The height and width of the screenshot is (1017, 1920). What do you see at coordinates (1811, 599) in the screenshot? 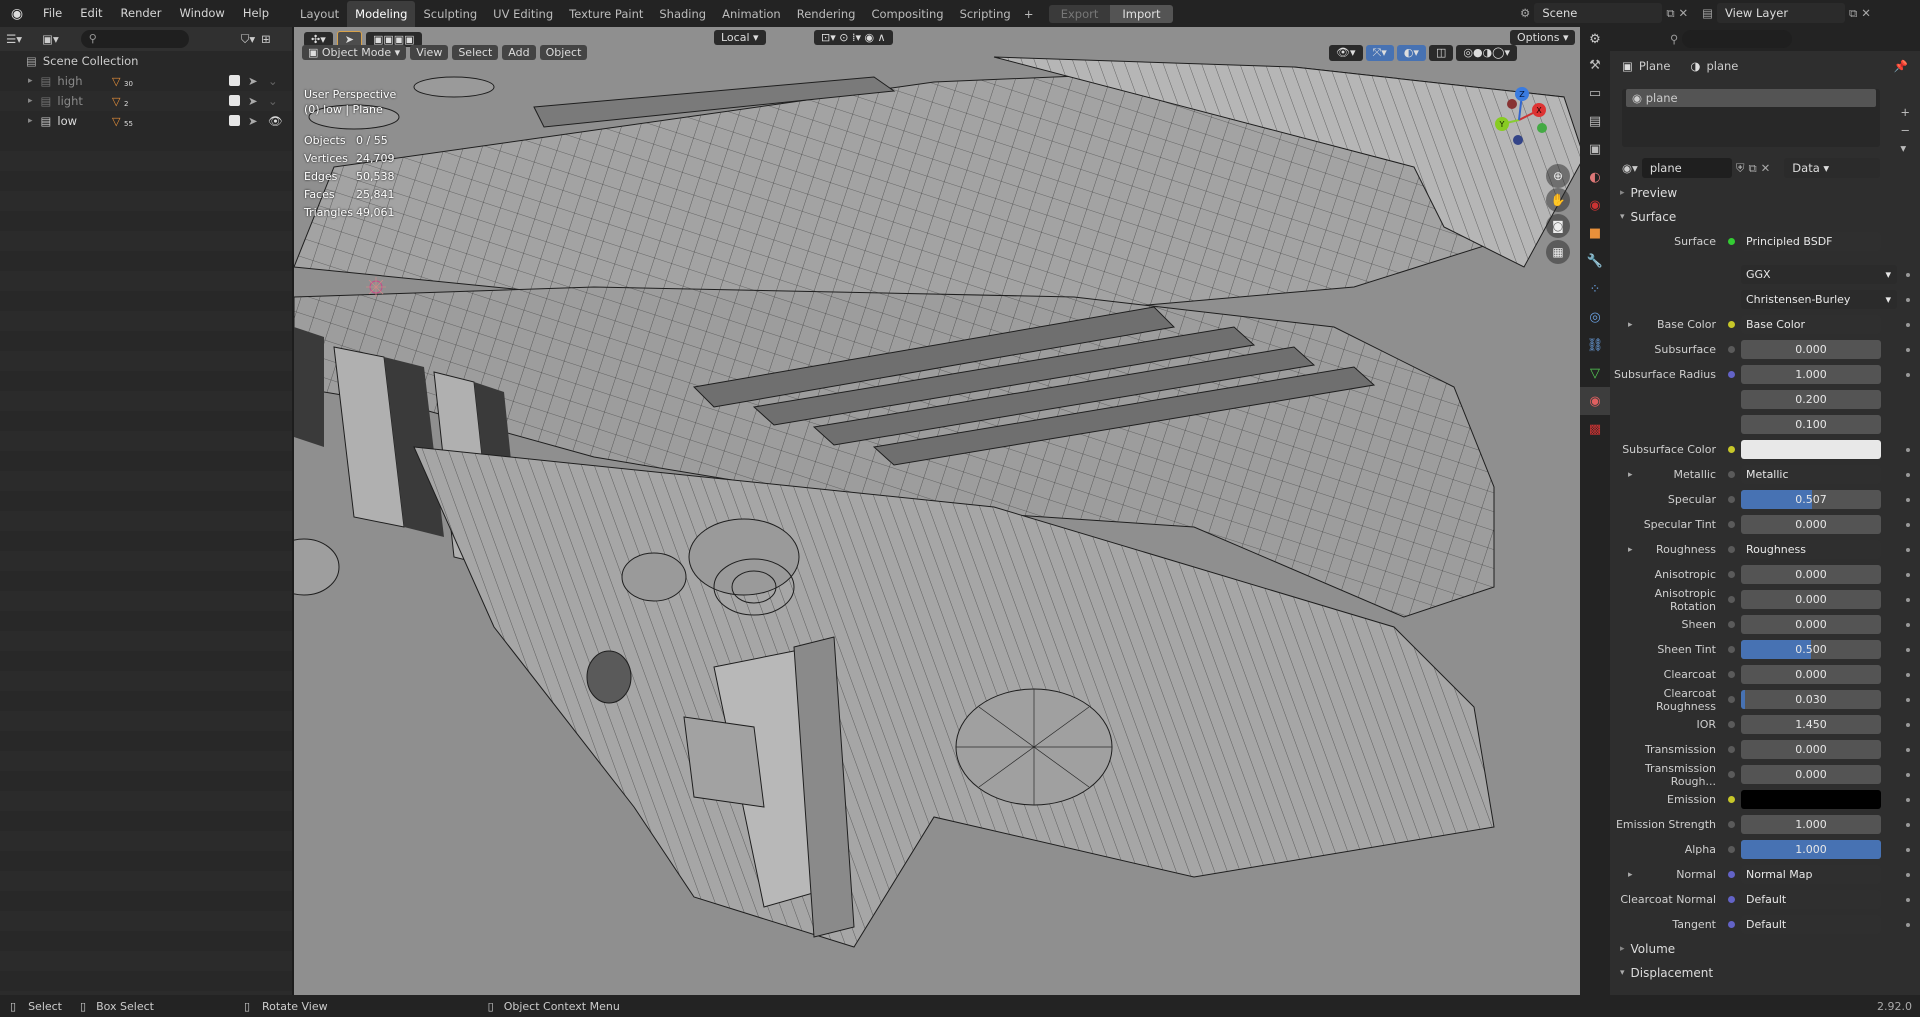
I see `prop-value-anisotropic-rotation: 0.000` at bounding box center [1811, 599].